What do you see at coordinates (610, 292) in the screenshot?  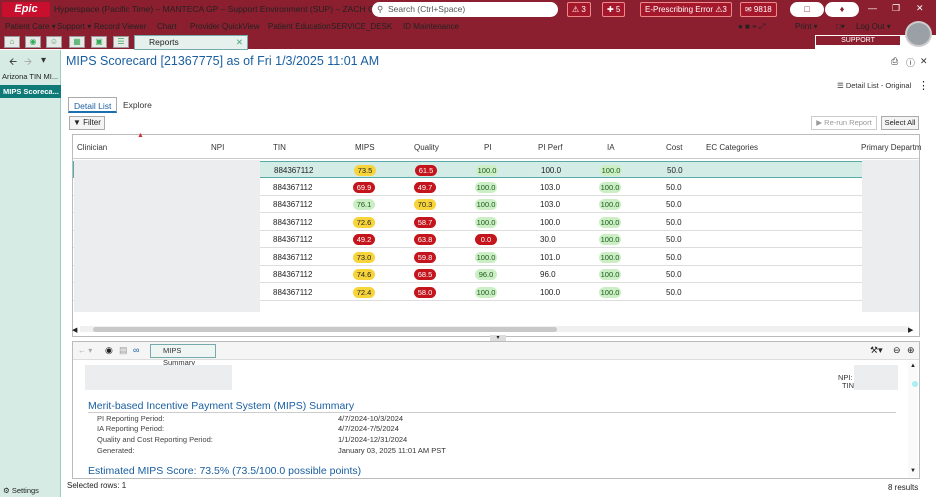 I see `cell-ia: 100.0` at bounding box center [610, 292].